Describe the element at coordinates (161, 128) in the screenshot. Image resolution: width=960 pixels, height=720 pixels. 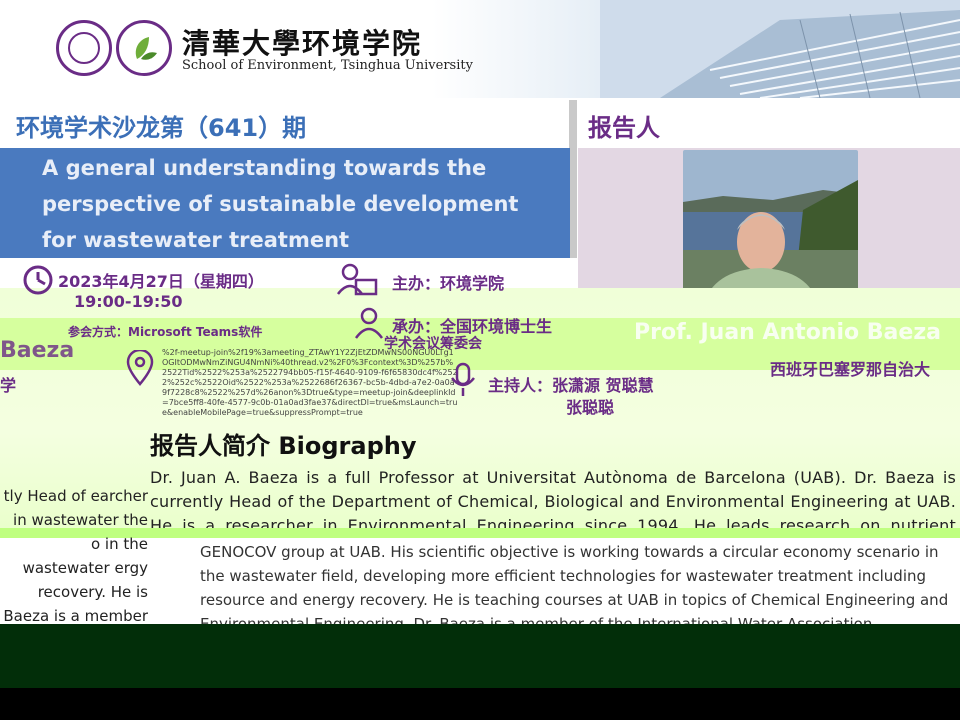
I see `salon-title: 环境学术沙龙第（641）期` at that location.